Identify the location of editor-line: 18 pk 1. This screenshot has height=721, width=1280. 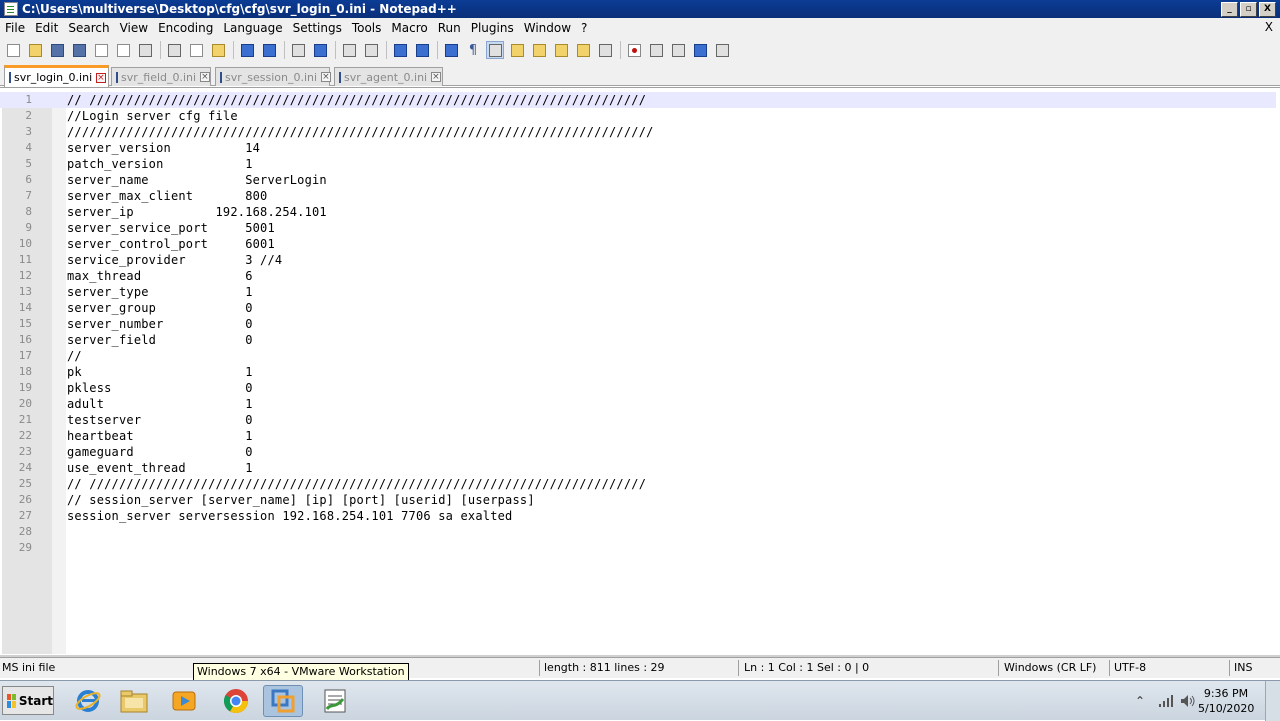
(638, 372).